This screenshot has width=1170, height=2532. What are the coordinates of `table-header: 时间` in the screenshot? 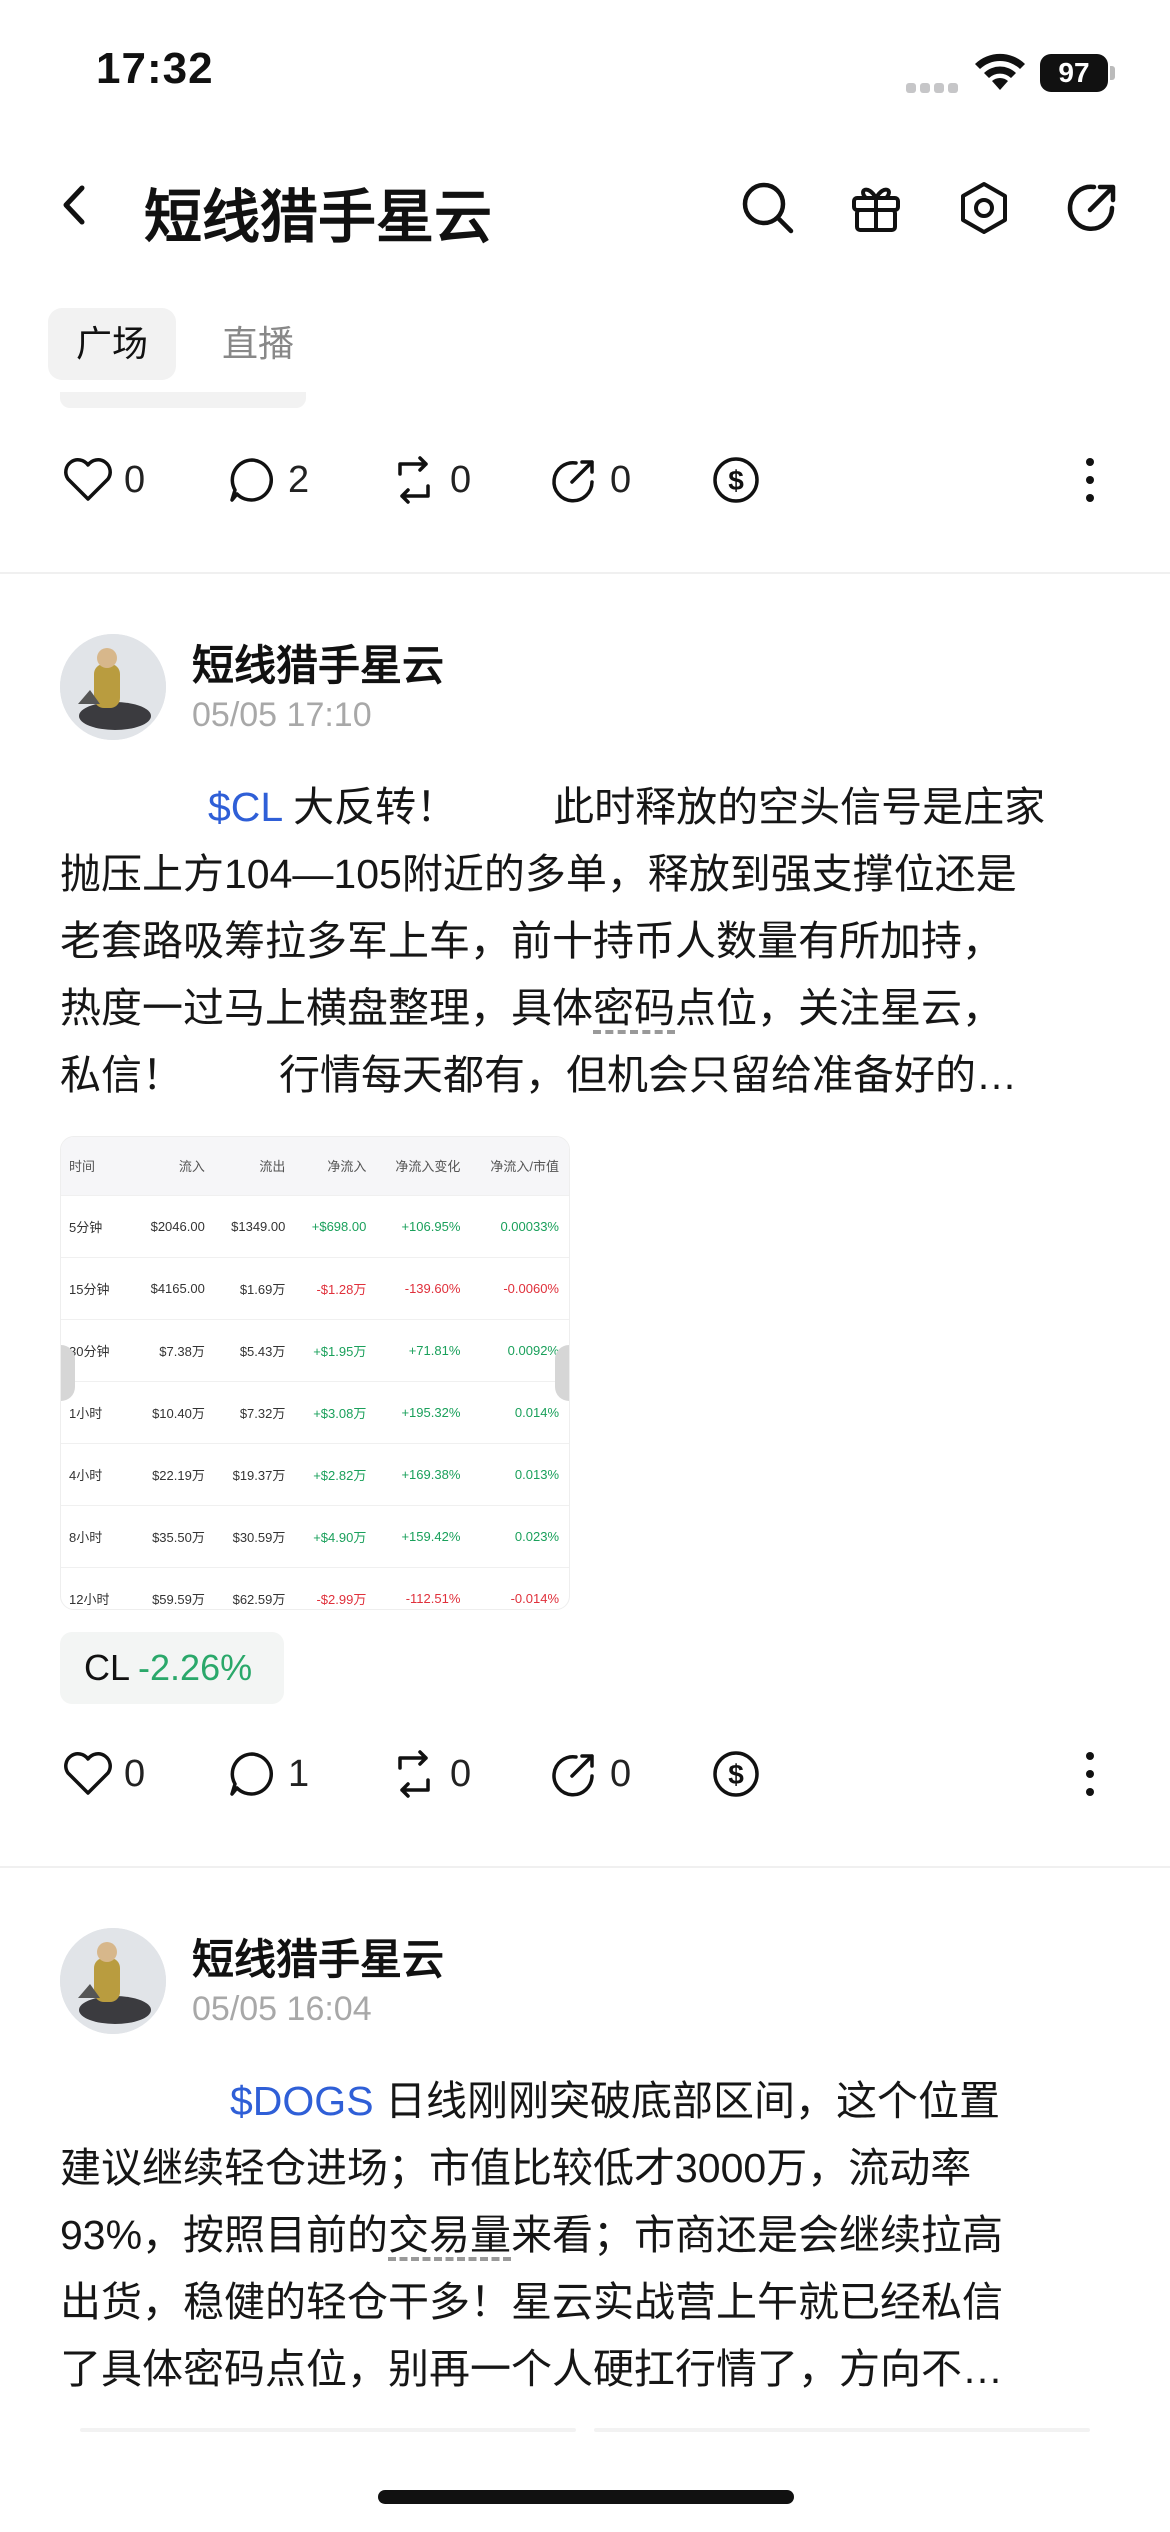 It's located at (98, 1166).